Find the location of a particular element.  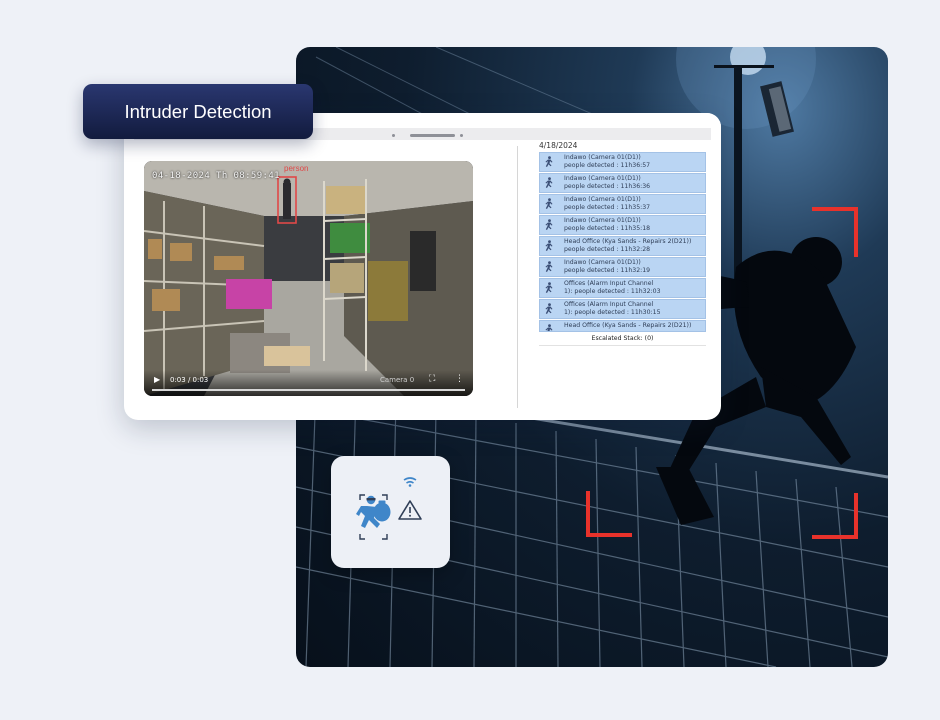

video-controls-bar: ▶ 0:03 / 0:03 Camera 0 ⛶ ⋮ is located at coordinates (308, 383).